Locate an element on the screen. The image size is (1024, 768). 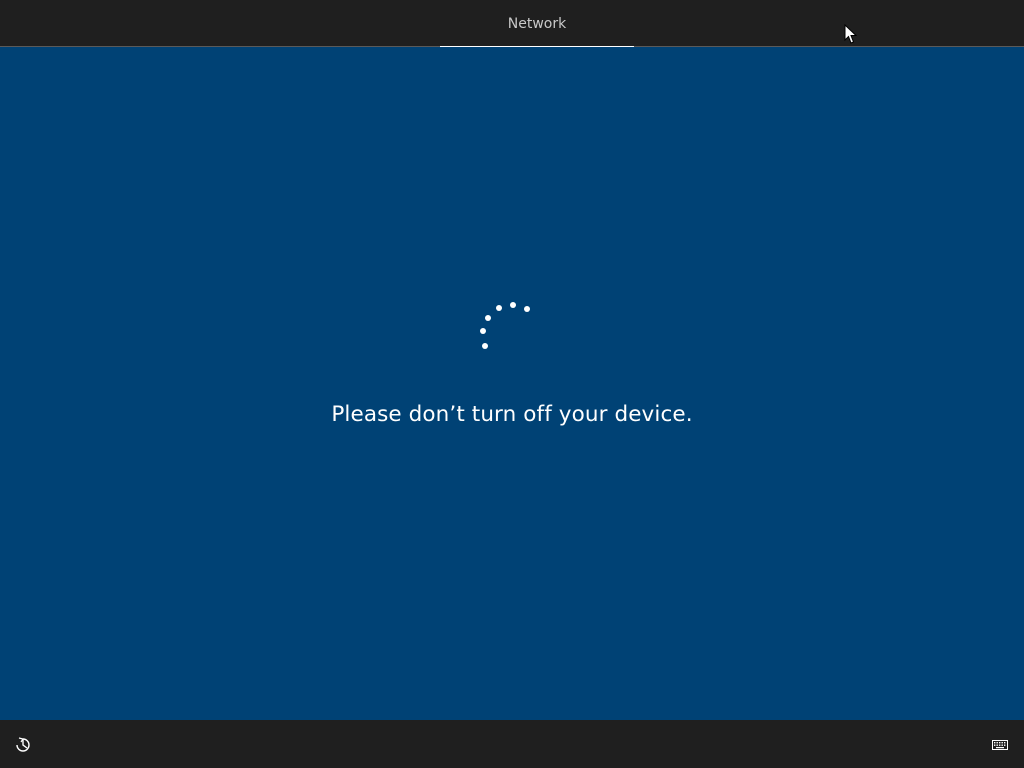
on-screen-keyboard-button is located at coordinates (1000, 745).